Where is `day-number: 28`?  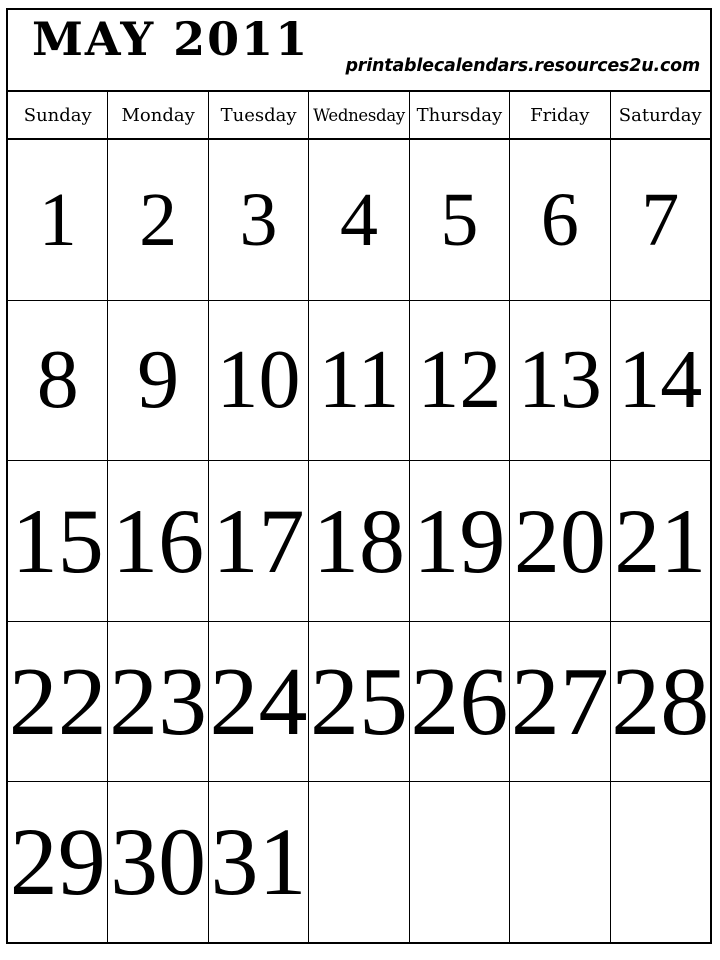
day-number: 28 is located at coordinates (660, 701).